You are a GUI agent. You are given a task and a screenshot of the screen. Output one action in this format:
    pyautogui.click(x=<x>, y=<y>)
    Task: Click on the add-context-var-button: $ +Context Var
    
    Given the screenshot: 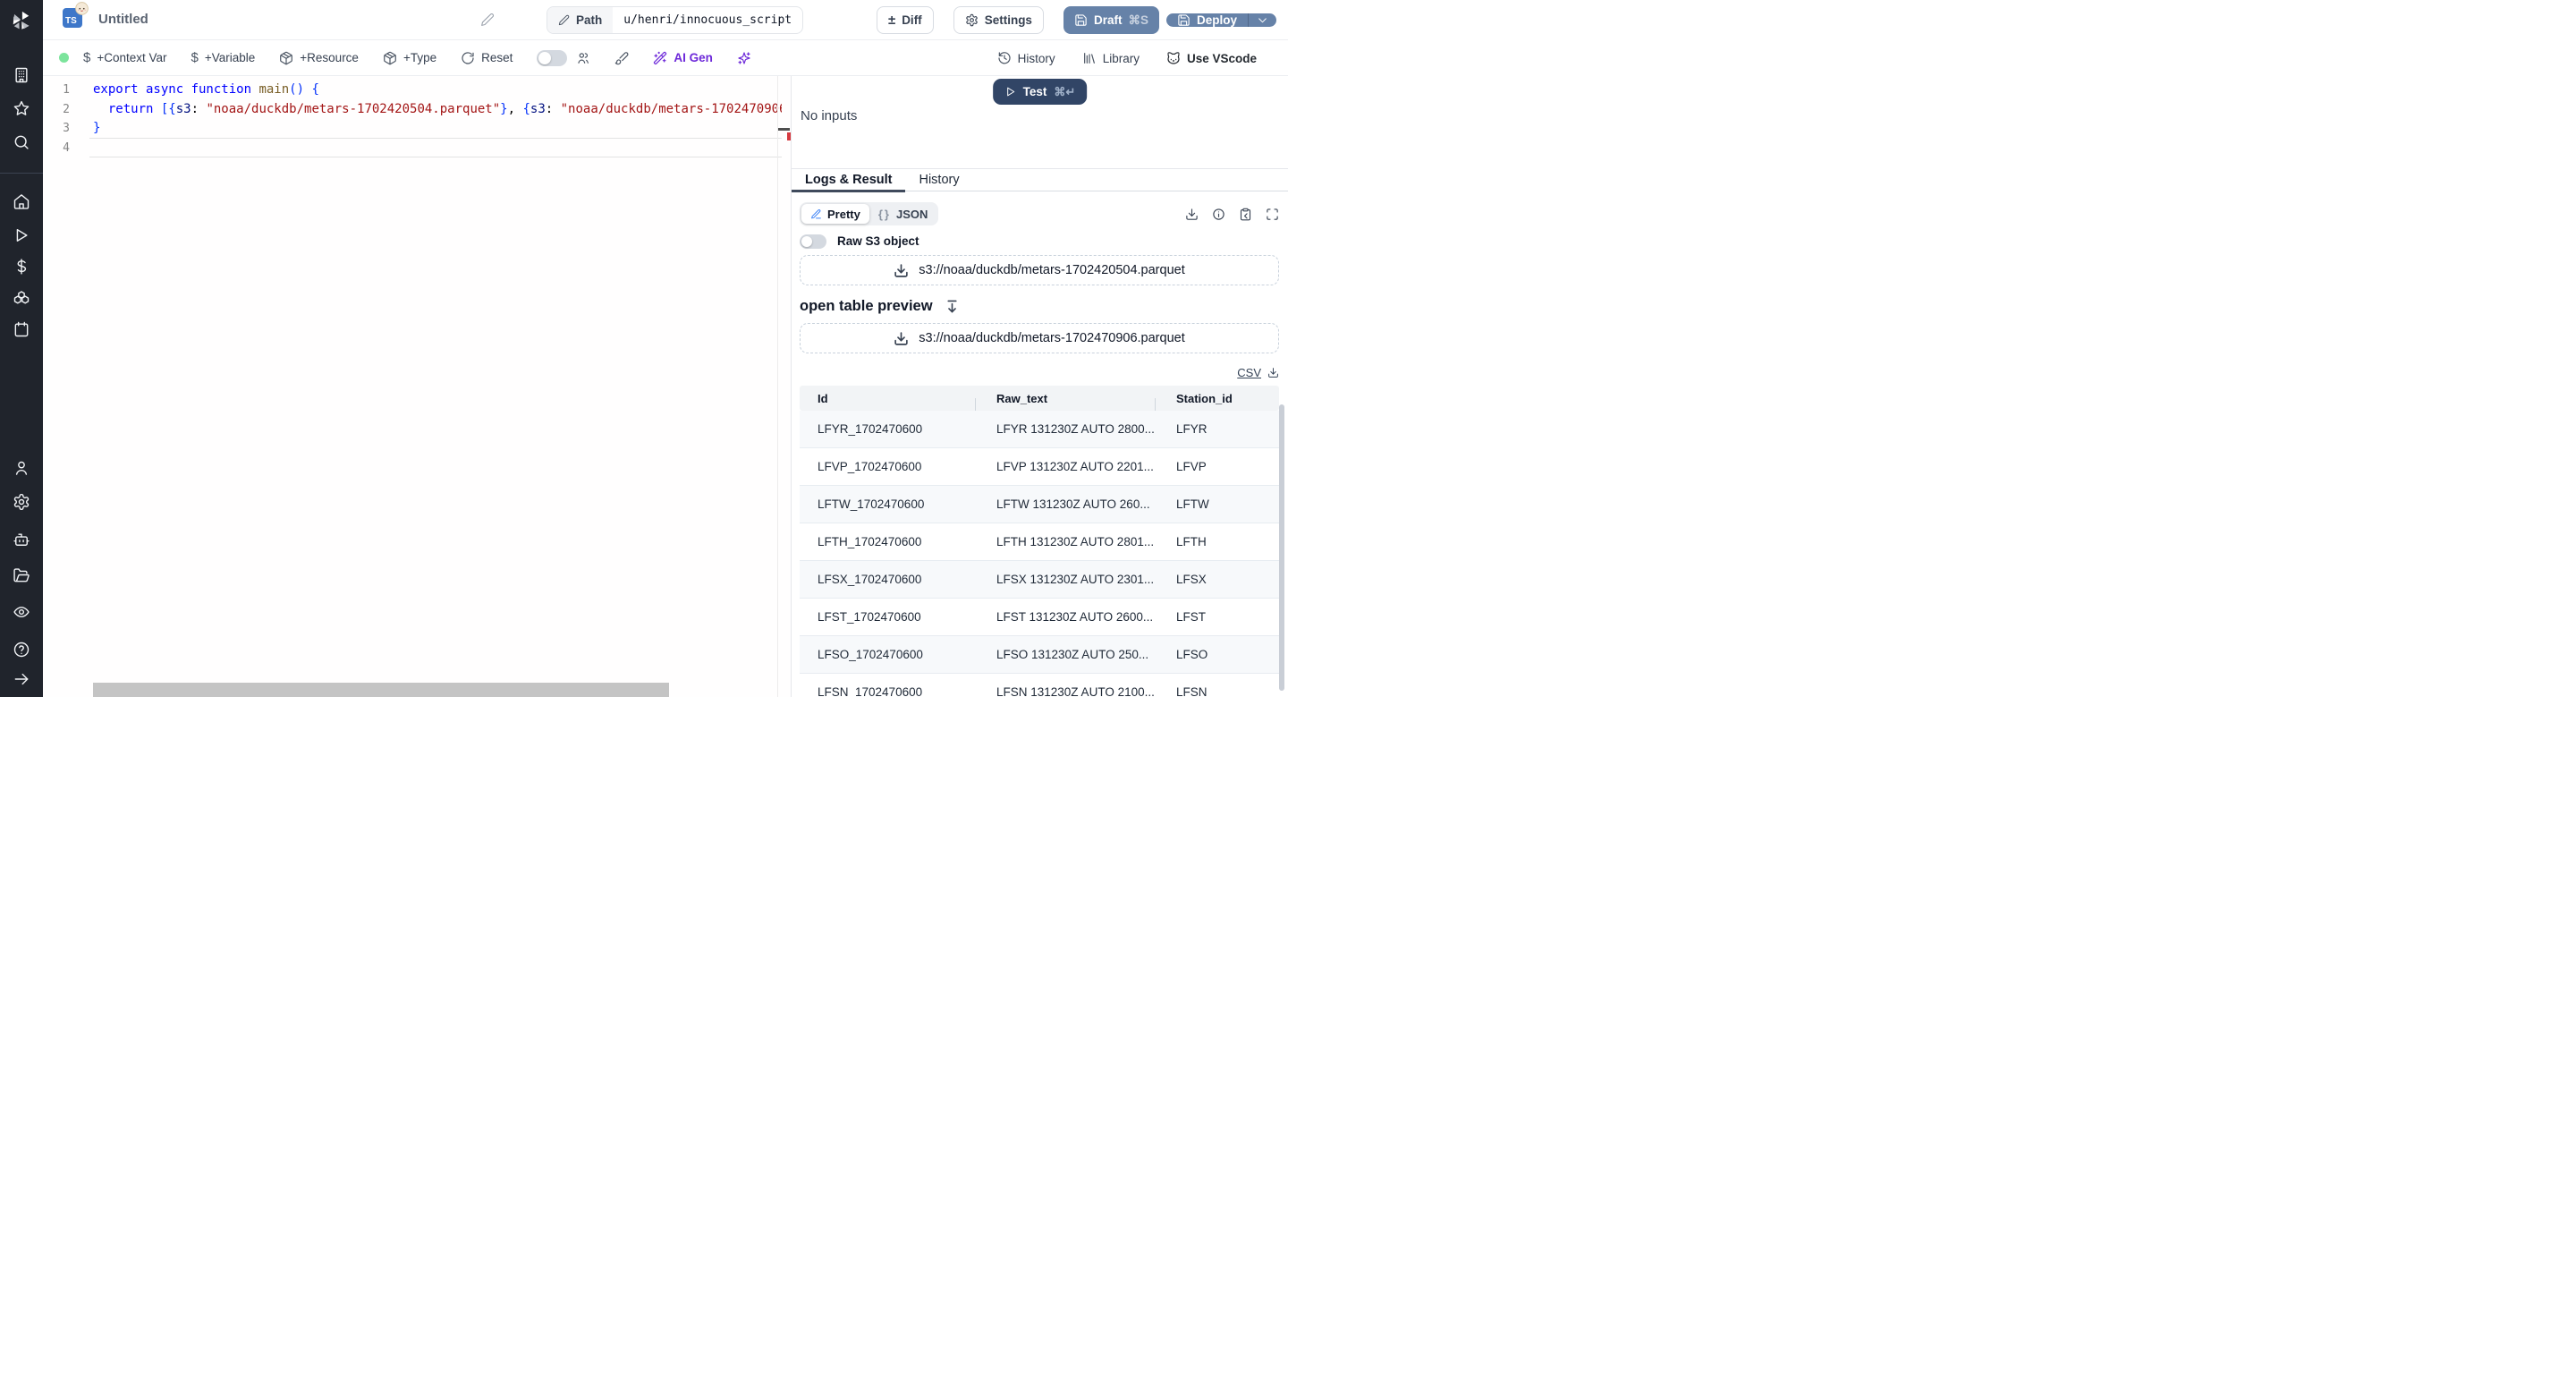 What is the action you would take?
    pyautogui.click(x=125, y=57)
    